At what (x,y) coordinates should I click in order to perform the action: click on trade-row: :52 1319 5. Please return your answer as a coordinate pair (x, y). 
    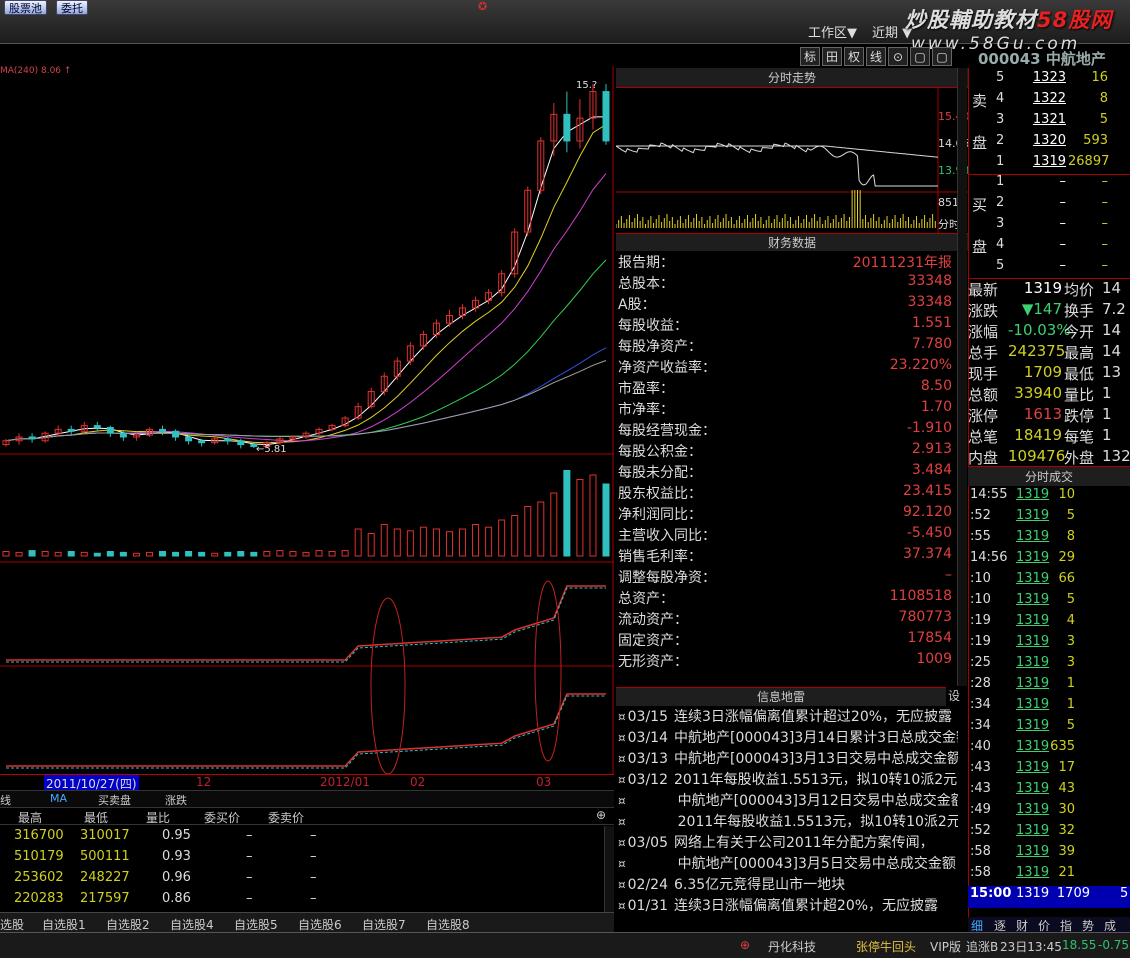
    Looking at the image, I should click on (1049, 518).